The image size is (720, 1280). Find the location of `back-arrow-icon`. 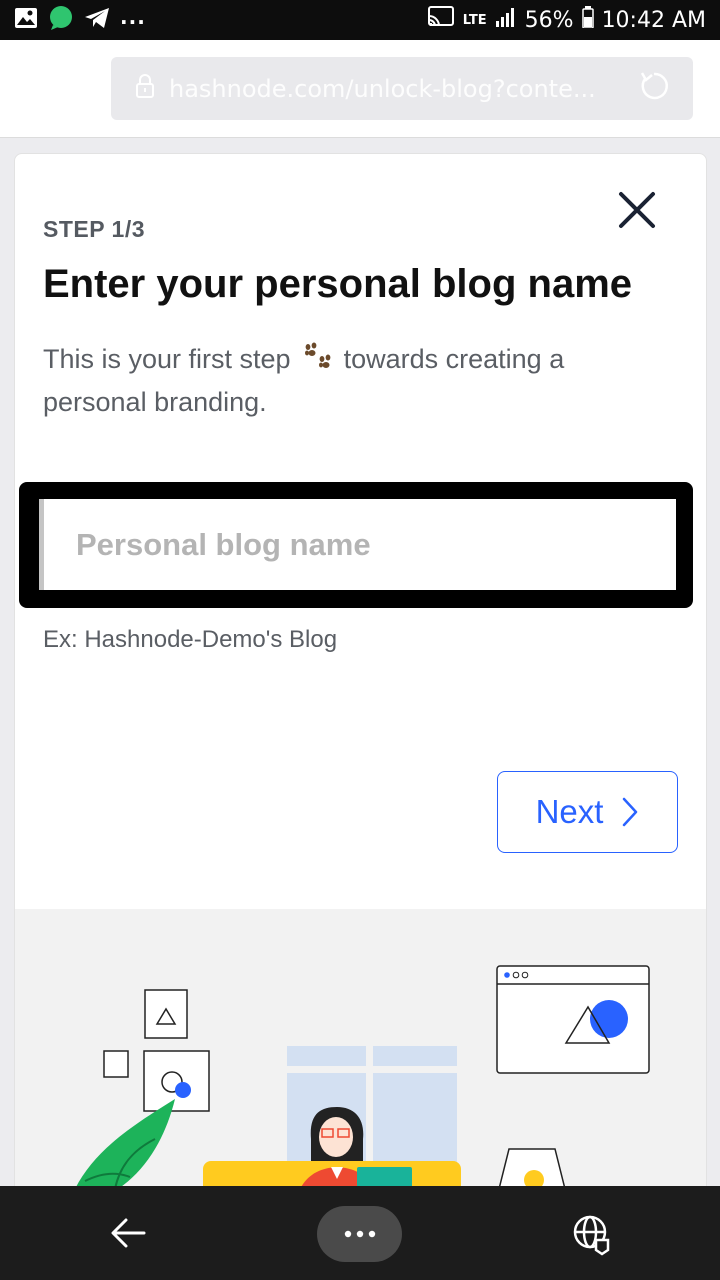

back-arrow-icon is located at coordinates (128, 1233).